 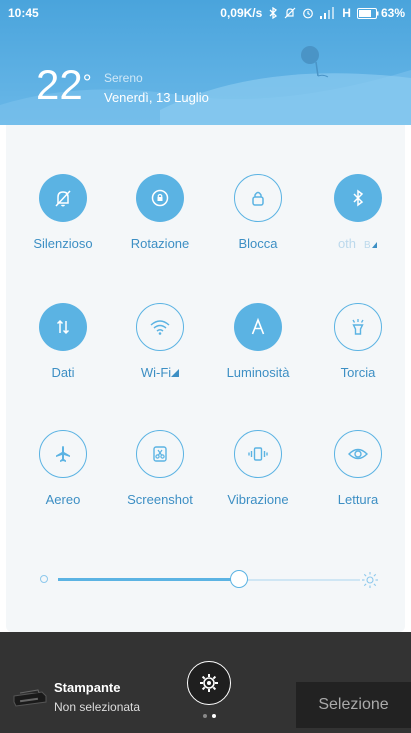 I want to click on mute-icon, so click(x=290, y=13).